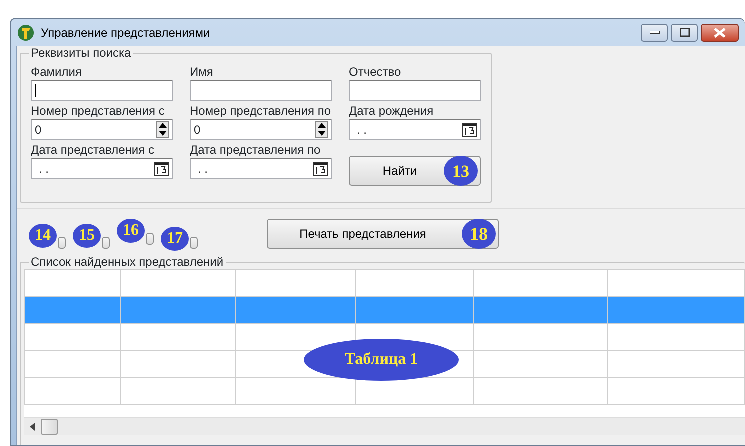 The image size is (745, 446). I want to click on minimize-icon, so click(655, 32).